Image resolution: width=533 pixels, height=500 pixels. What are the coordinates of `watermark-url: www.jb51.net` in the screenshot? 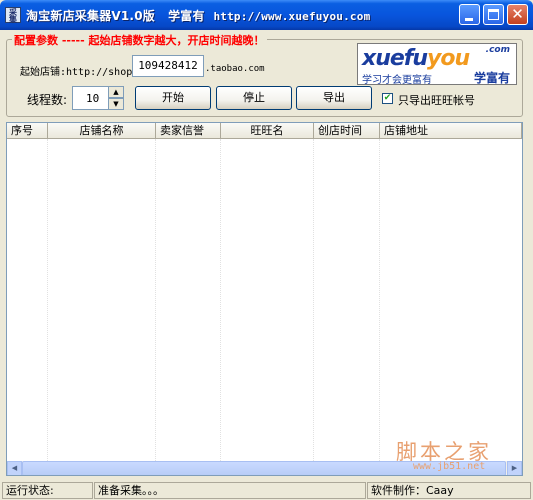 It's located at (449, 466).